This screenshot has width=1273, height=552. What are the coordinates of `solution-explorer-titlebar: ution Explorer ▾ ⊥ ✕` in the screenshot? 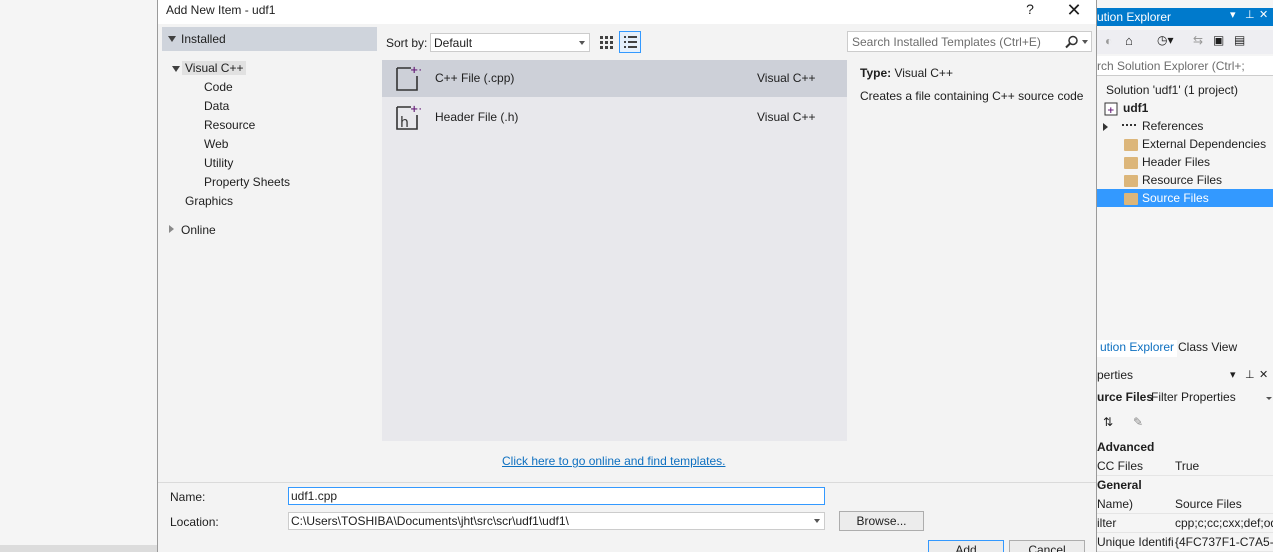 It's located at (1185, 17).